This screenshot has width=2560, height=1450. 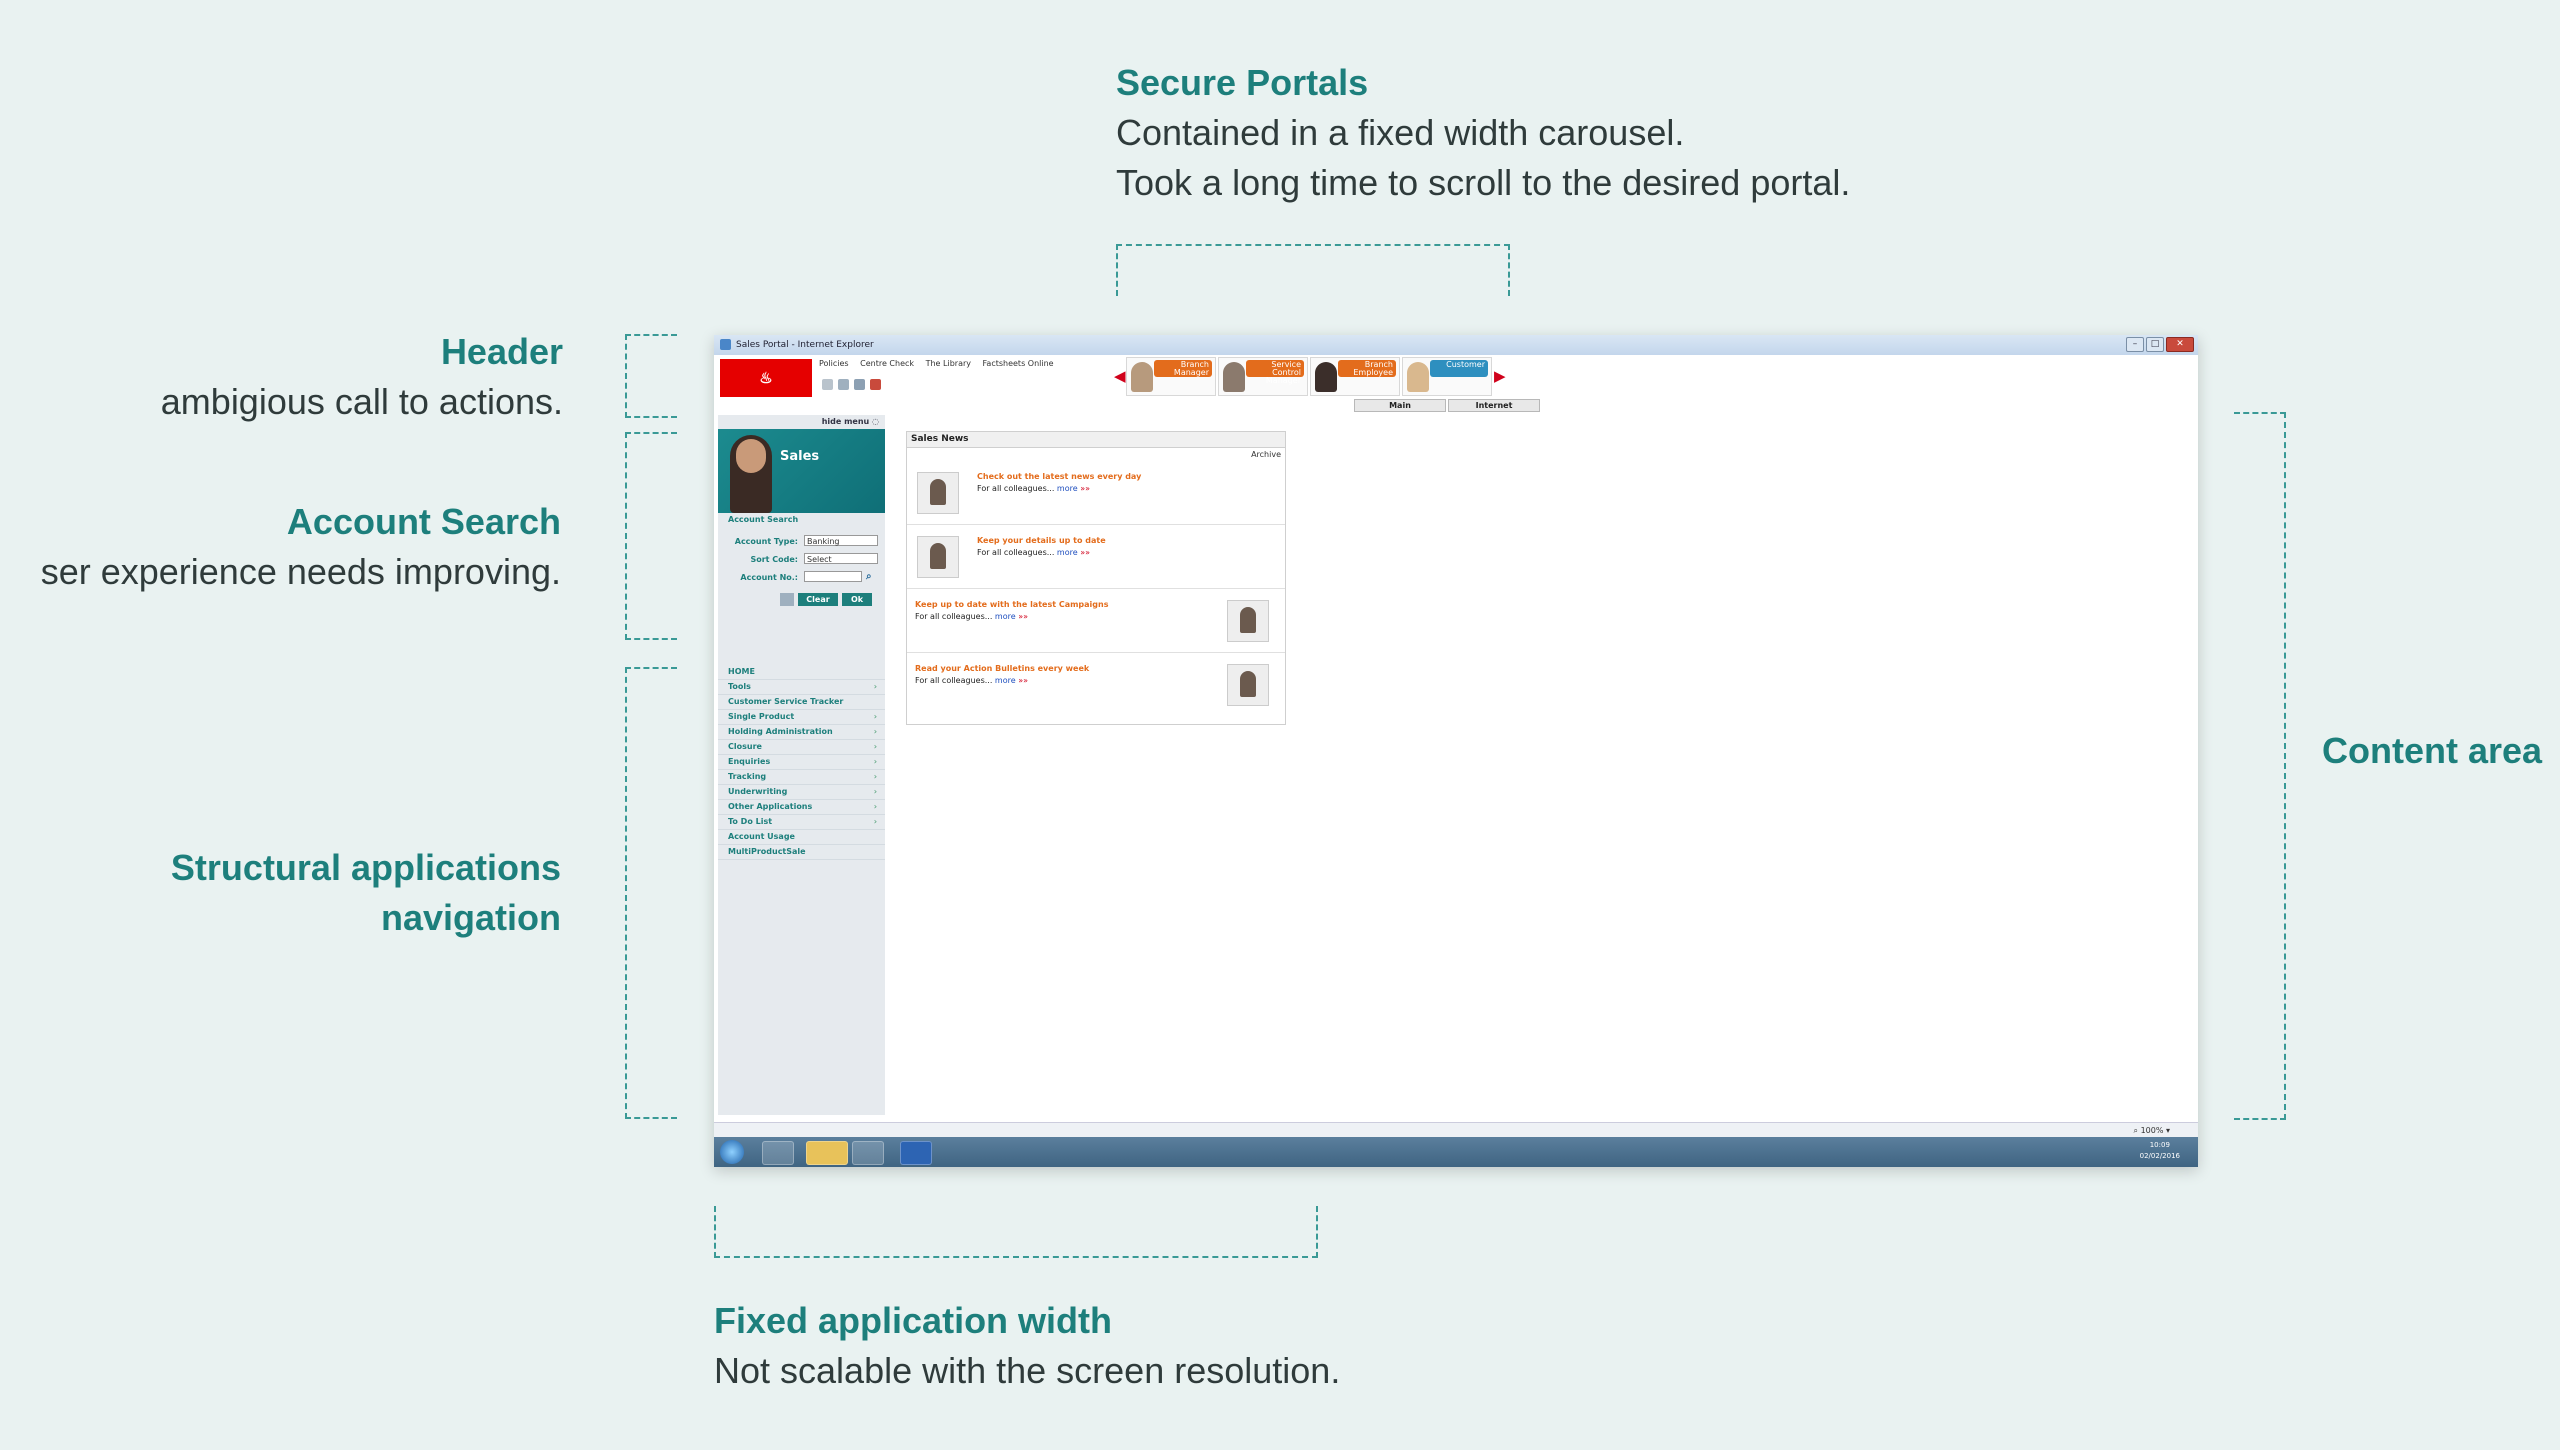 I want to click on nav-label: Holding Administration, so click(x=780, y=731).